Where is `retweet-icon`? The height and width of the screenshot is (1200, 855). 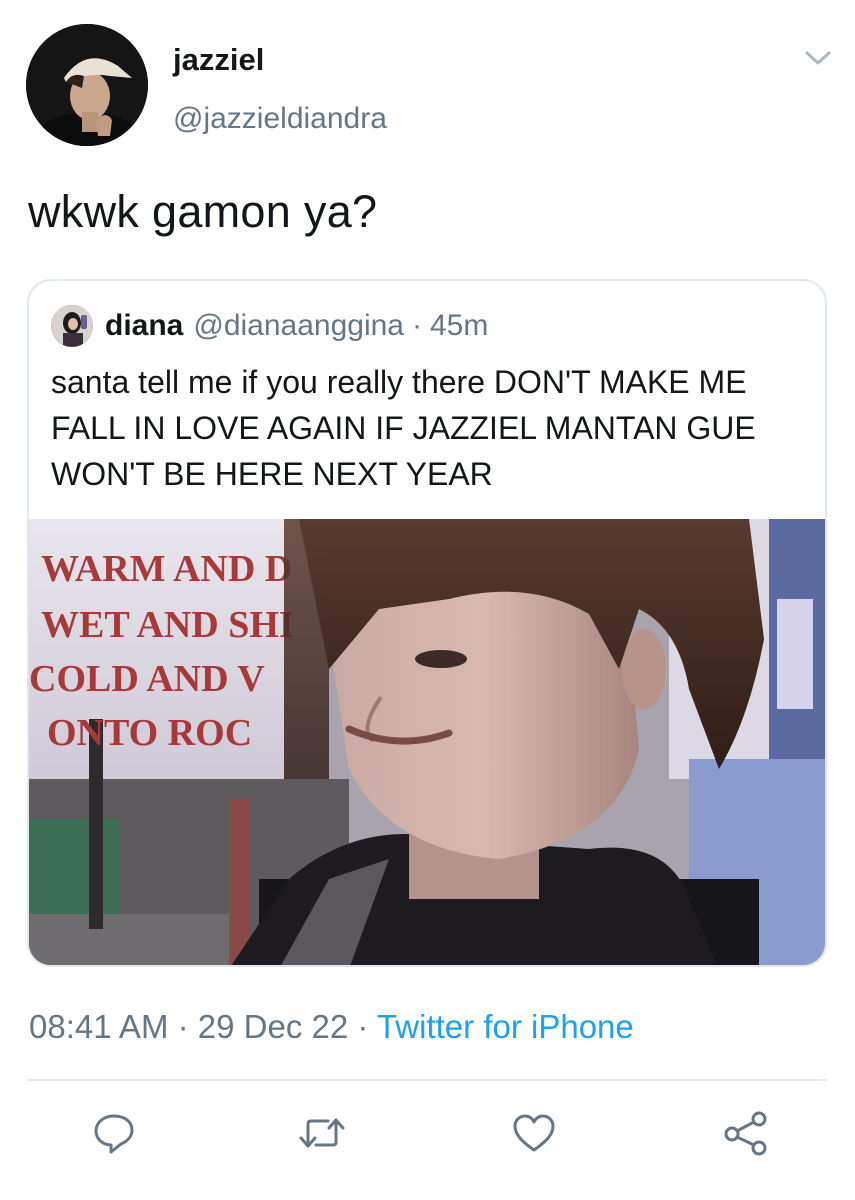
retweet-icon is located at coordinates (322, 1133).